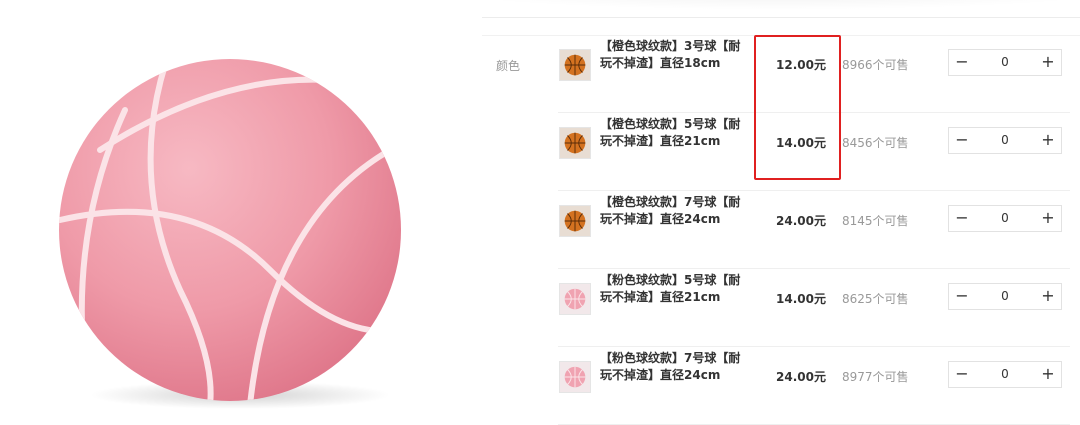 This screenshot has height=425, width=1080. Describe the element at coordinates (797, 107) in the screenshot. I see `price-highlight-box` at that location.